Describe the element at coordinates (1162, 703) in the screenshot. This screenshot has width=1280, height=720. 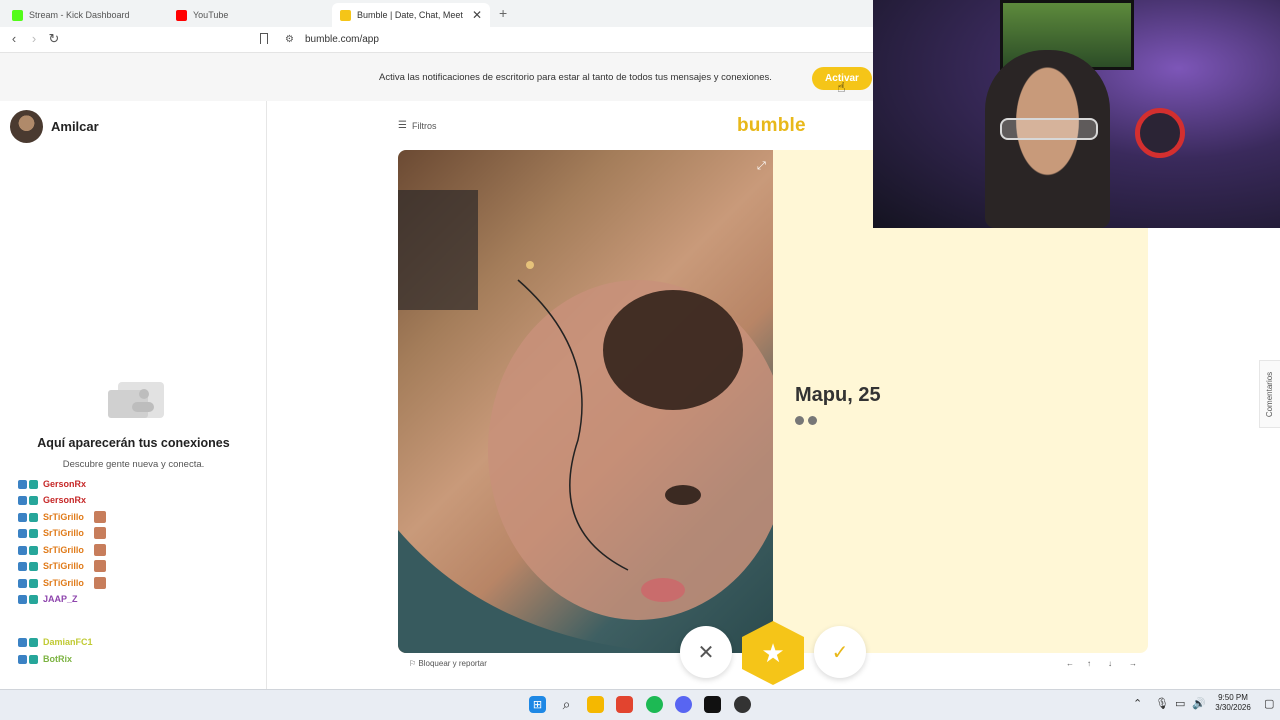
I see `microphone-icon: 🎙` at that location.